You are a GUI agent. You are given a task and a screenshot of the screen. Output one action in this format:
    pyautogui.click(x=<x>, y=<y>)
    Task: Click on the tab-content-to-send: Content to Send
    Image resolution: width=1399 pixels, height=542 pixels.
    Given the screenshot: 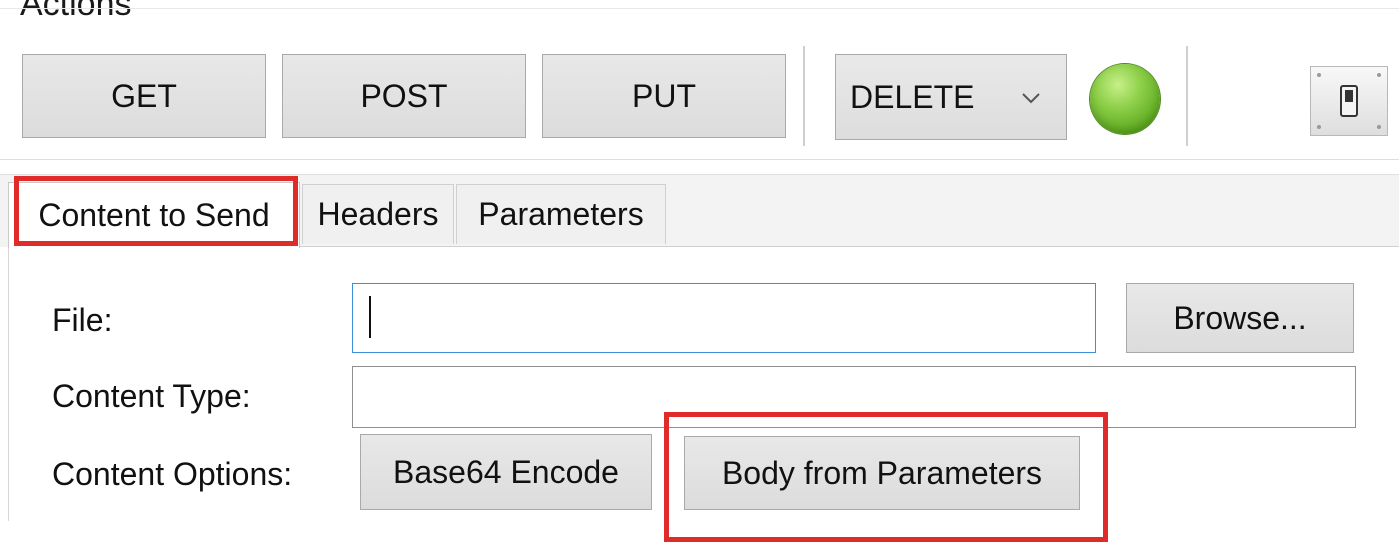 What is the action you would take?
    pyautogui.click(x=154, y=215)
    